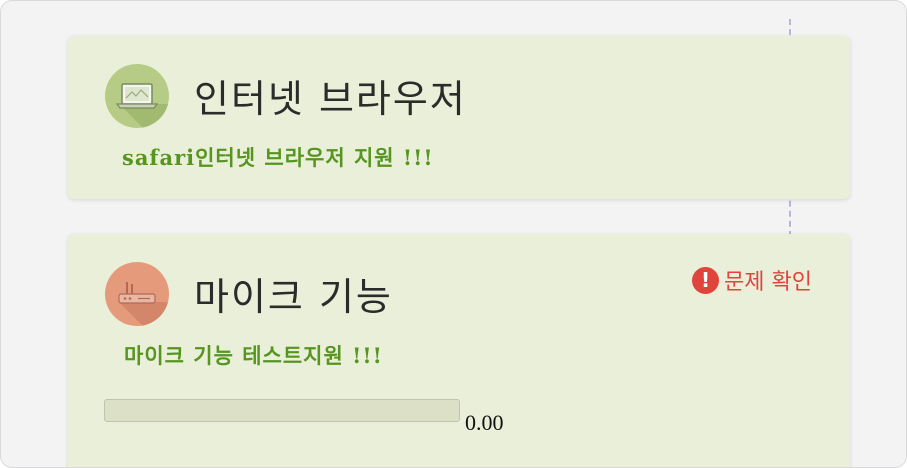 This screenshot has width=907, height=468. Describe the element at coordinates (330, 99) in the screenshot. I see `card-title: 인터넷 브라우저` at that location.